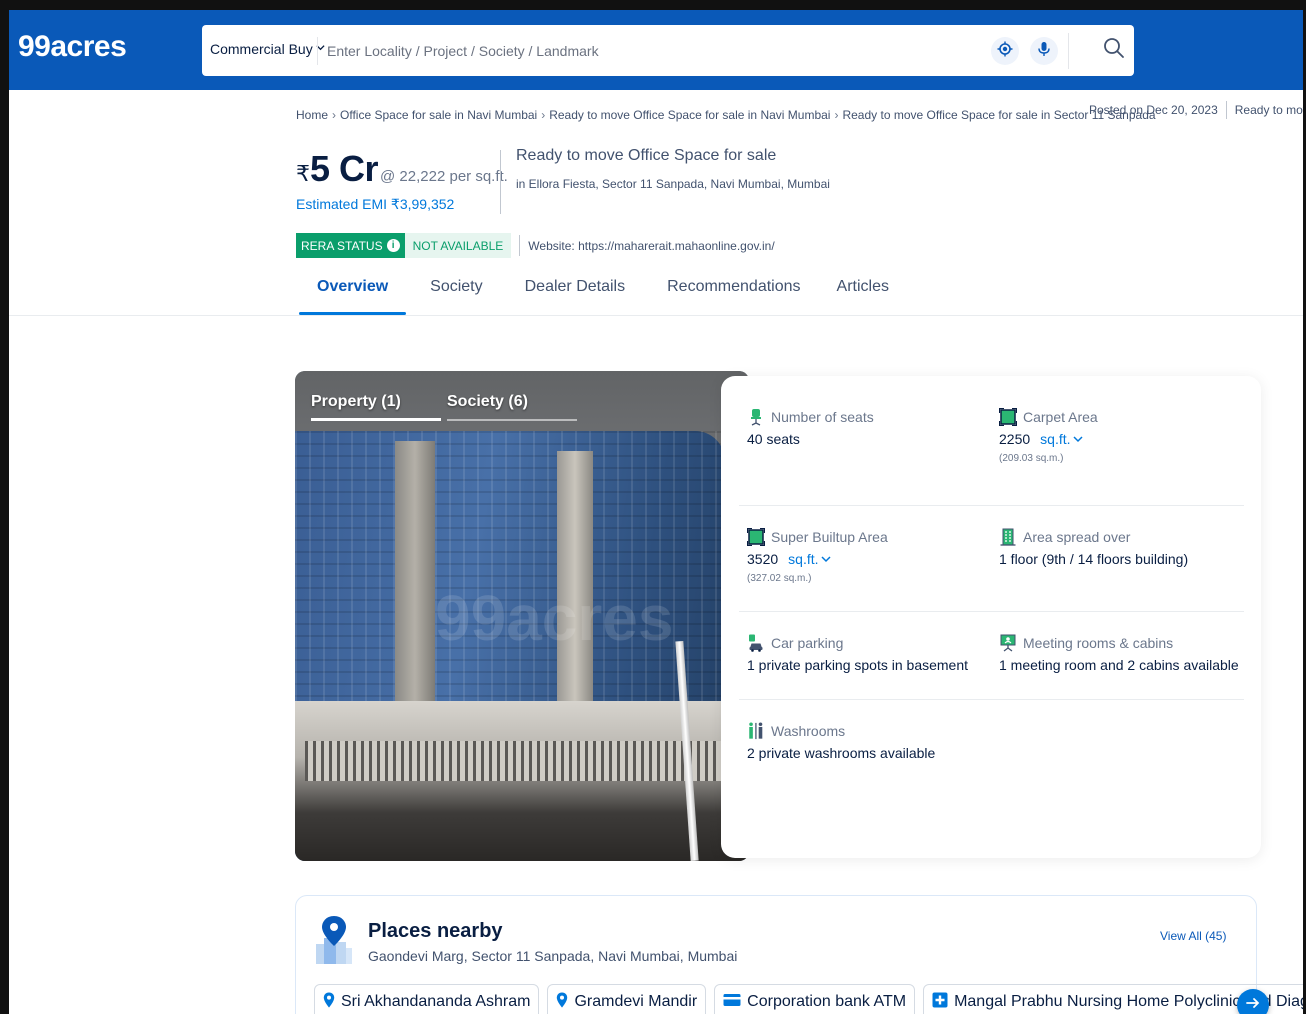  I want to click on detail-label-row: Washrooms, so click(872, 731).